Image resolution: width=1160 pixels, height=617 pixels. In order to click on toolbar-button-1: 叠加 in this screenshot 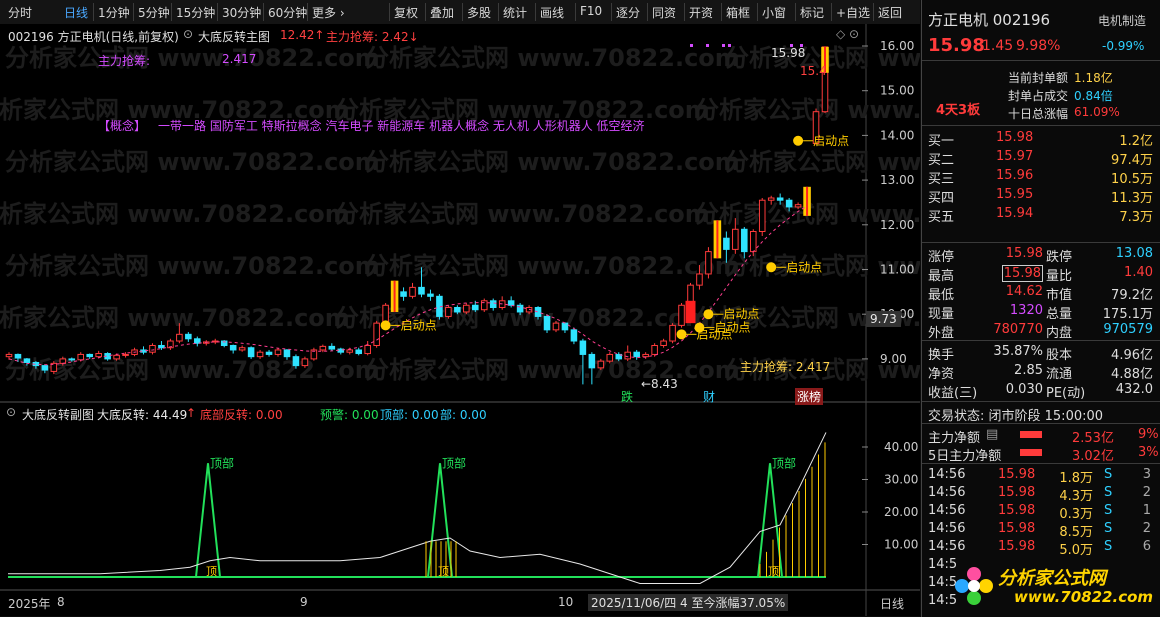, I will do `click(442, 12)`.